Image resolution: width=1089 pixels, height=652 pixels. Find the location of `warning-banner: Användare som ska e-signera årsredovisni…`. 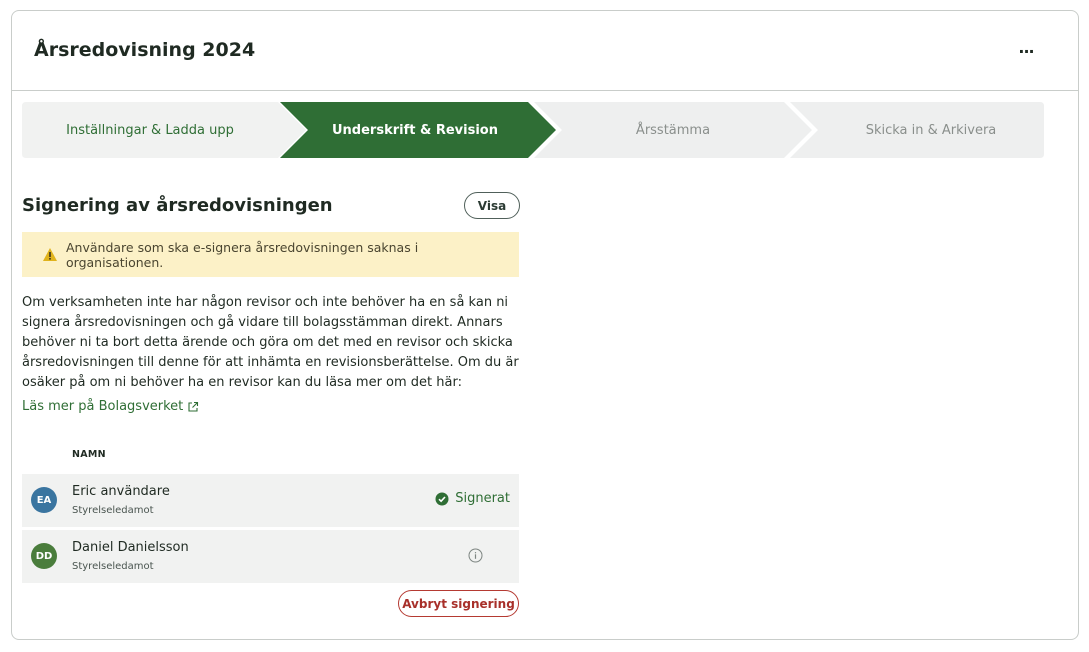

warning-banner: Användare som ska e-signera årsredovisni… is located at coordinates (270, 254).